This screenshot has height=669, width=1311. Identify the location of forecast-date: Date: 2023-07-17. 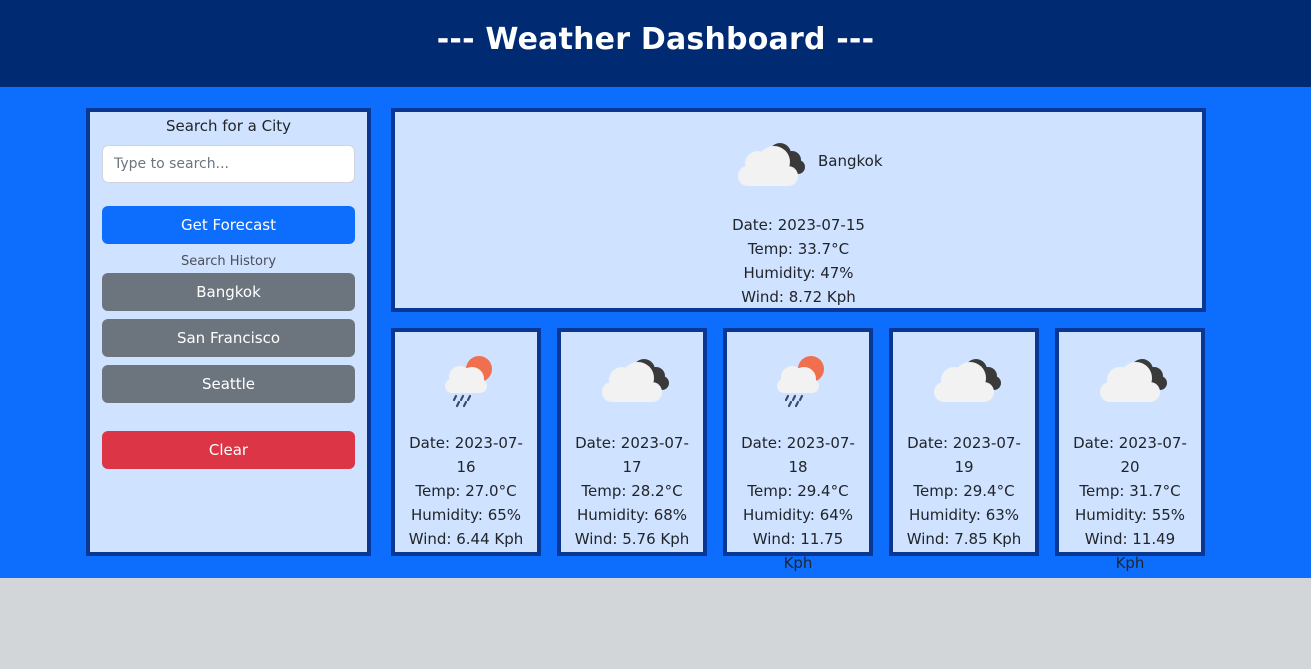
(632, 455).